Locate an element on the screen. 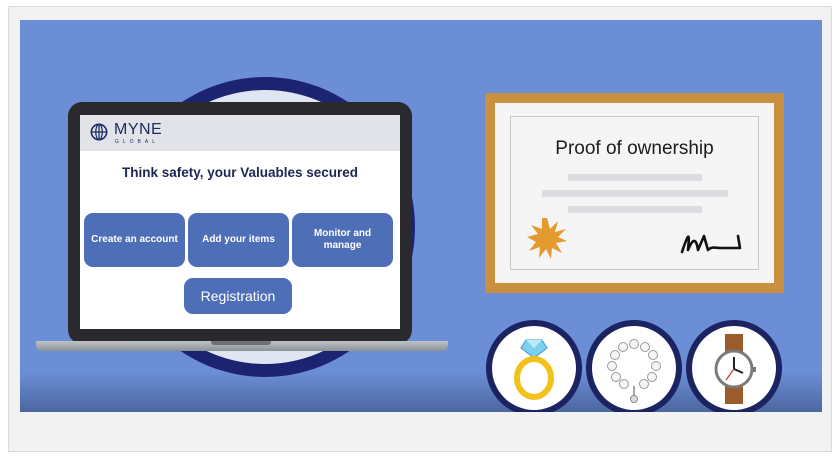 The width and height of the screenshot is (840, 460). bracelet-badge is located at coordinates (634, 366).